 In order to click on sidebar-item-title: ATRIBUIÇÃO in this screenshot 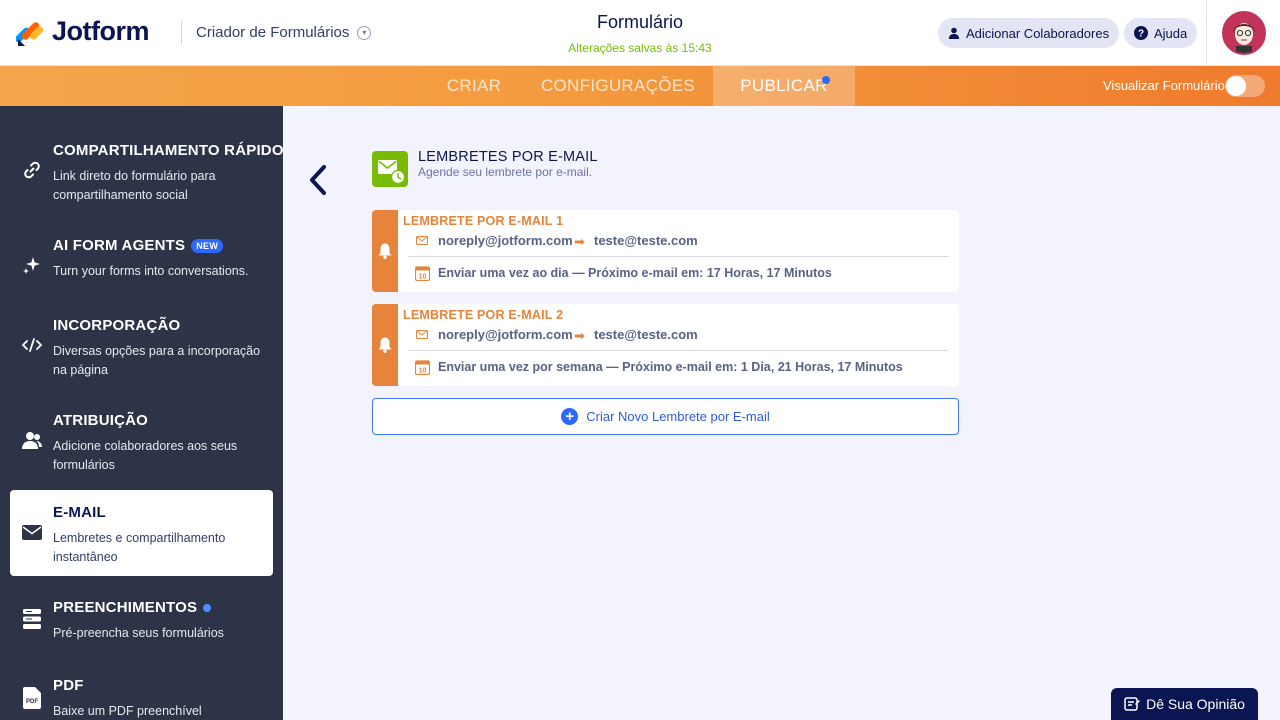, I will do `click(101, 420)`.